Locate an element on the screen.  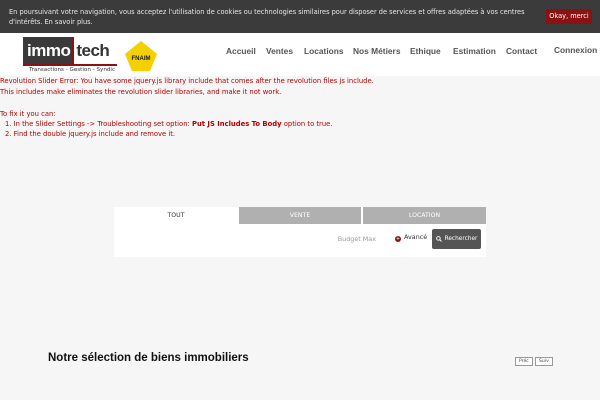
nav-estimation: Estimation is located at coordinates (474, 51).